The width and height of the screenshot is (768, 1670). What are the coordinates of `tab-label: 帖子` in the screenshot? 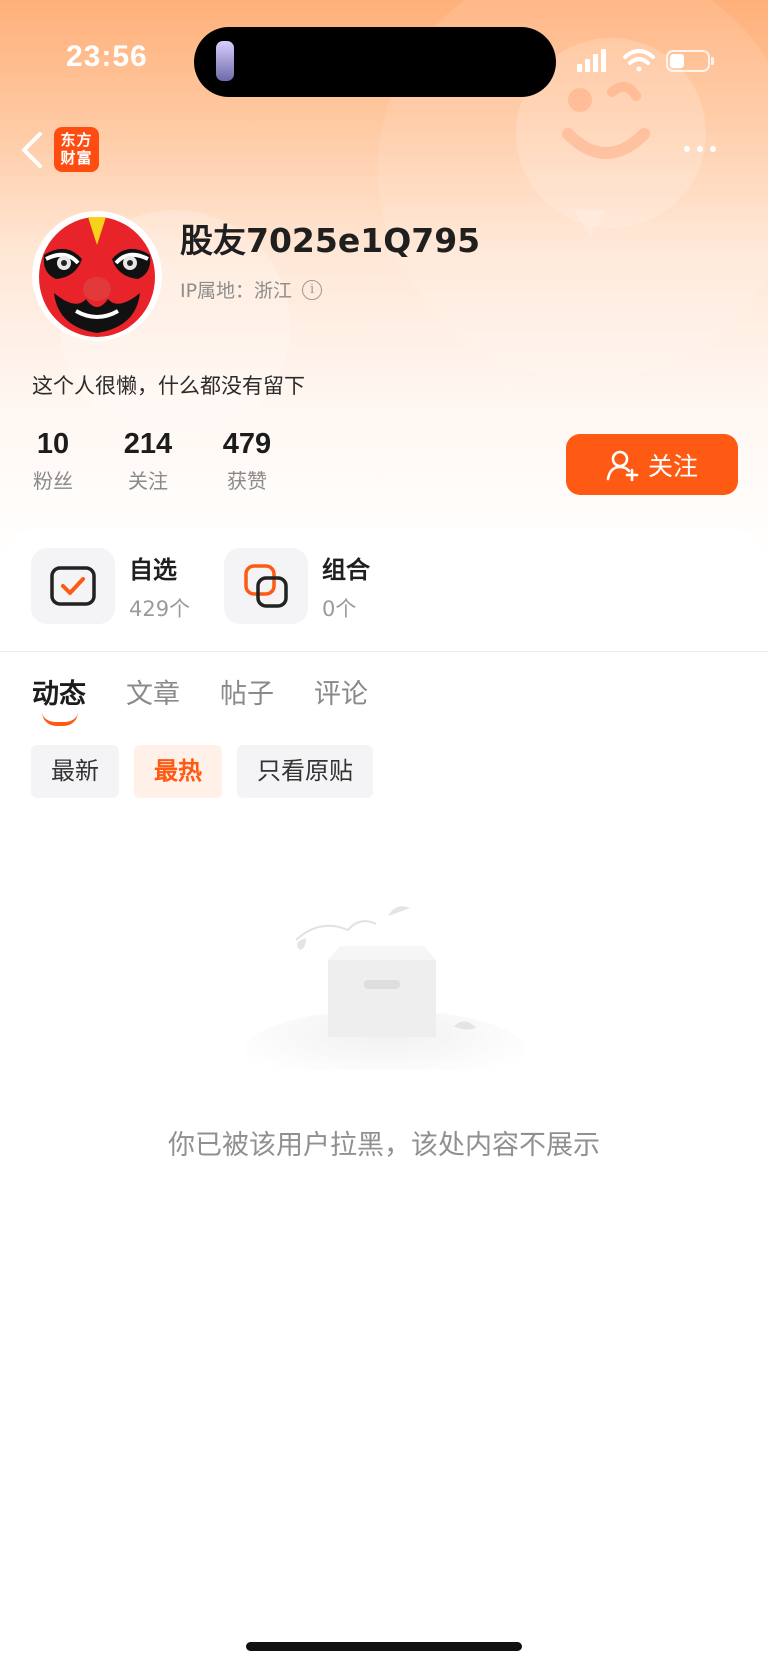 It's located at (247, 694).